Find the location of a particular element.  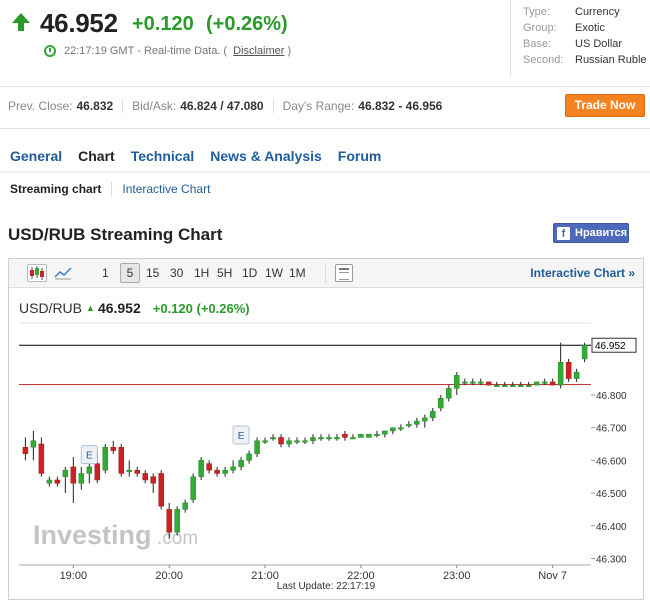

chart-subtabs: Streaming chart Interactive Chart is located at coordinates (110, 189).